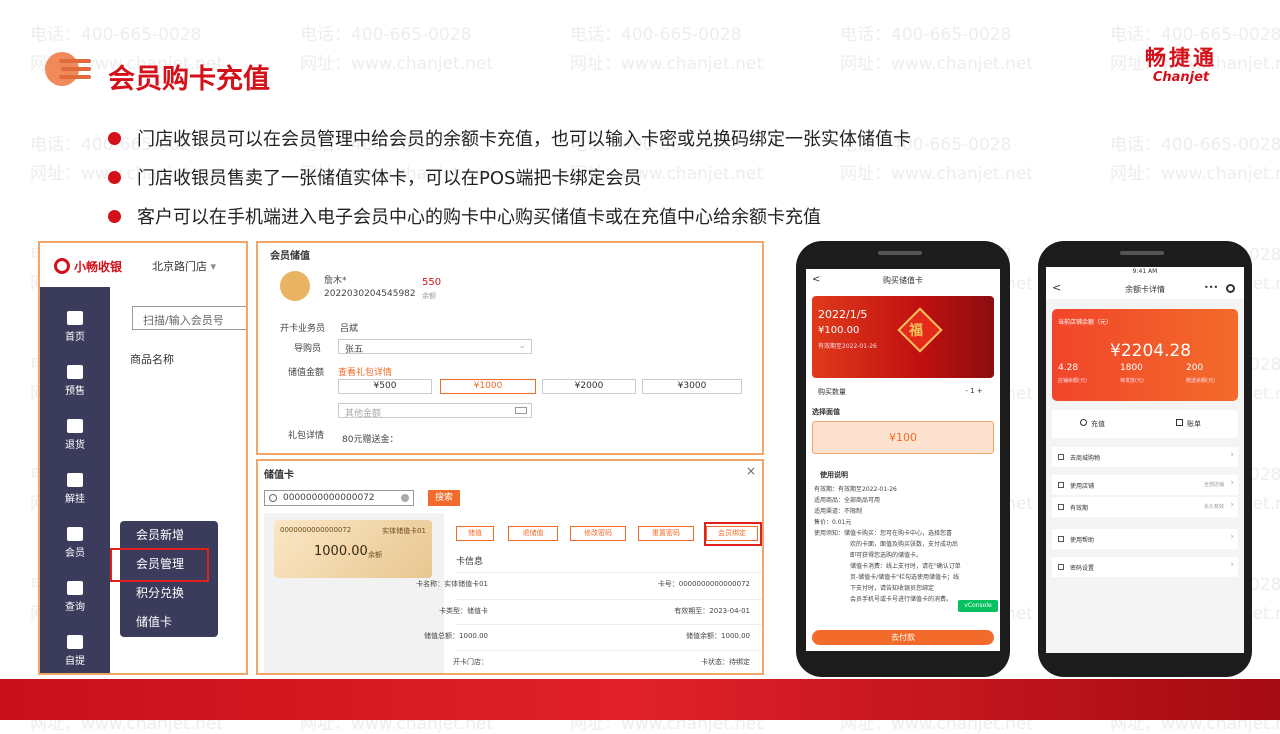 This screenshot has height=734, width=1280. I want to click on member-avatar, so click(295, 286).